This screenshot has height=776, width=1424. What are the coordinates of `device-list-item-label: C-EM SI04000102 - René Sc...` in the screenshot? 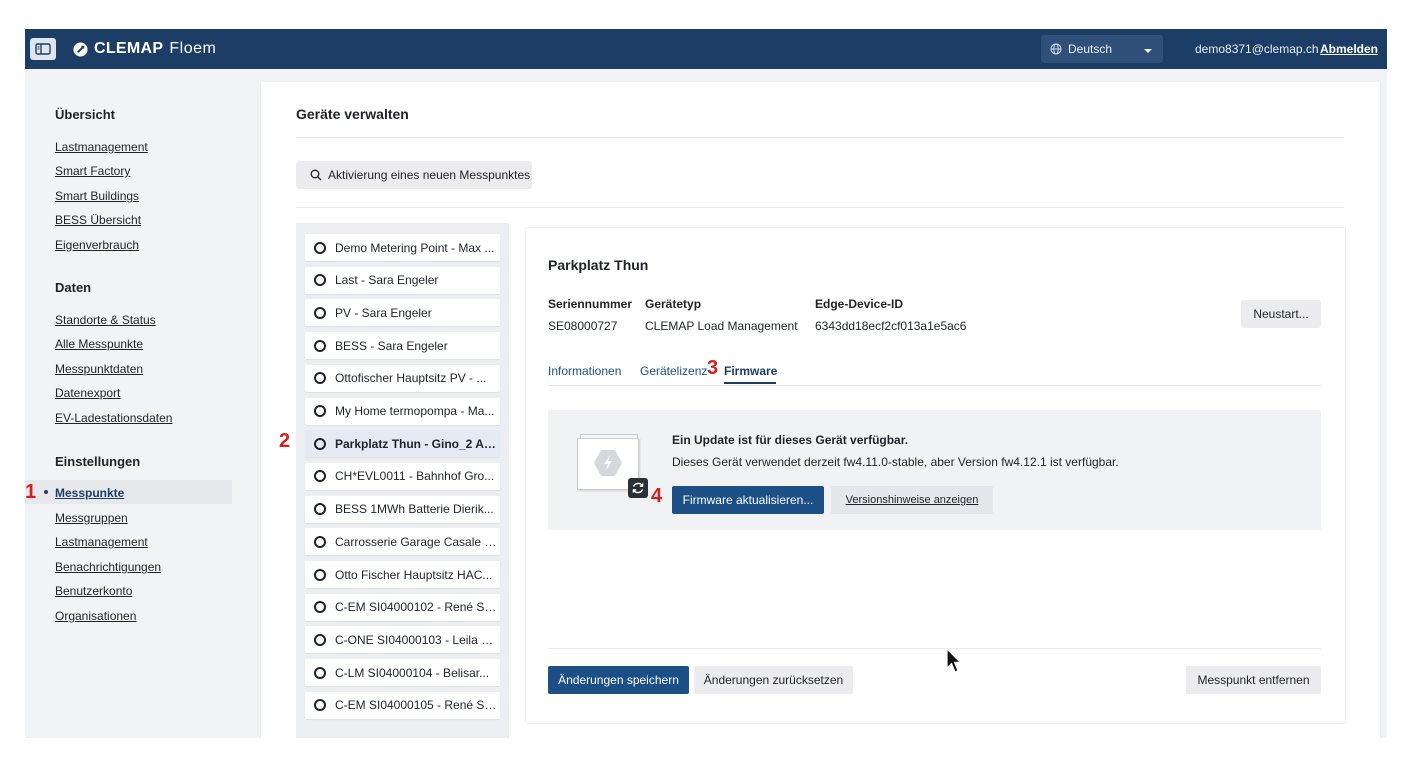 It's located at (416, 607).